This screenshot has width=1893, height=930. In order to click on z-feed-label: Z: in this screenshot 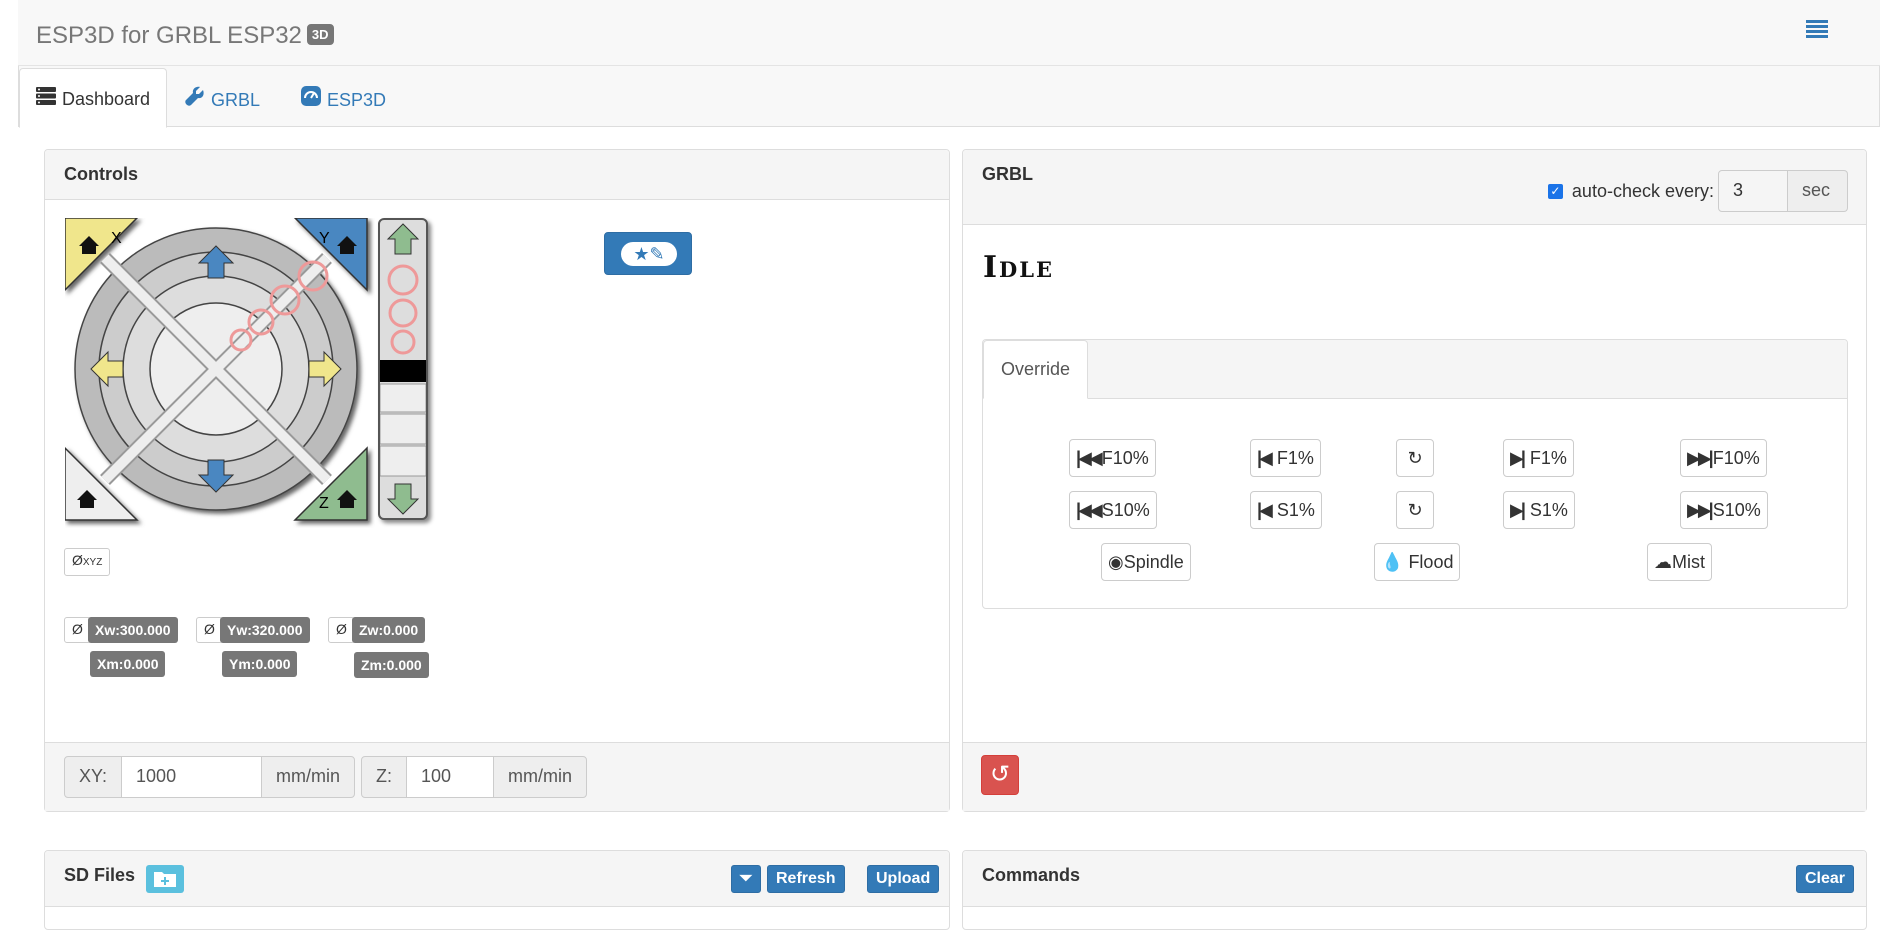, I will do `click(384, 777)`.